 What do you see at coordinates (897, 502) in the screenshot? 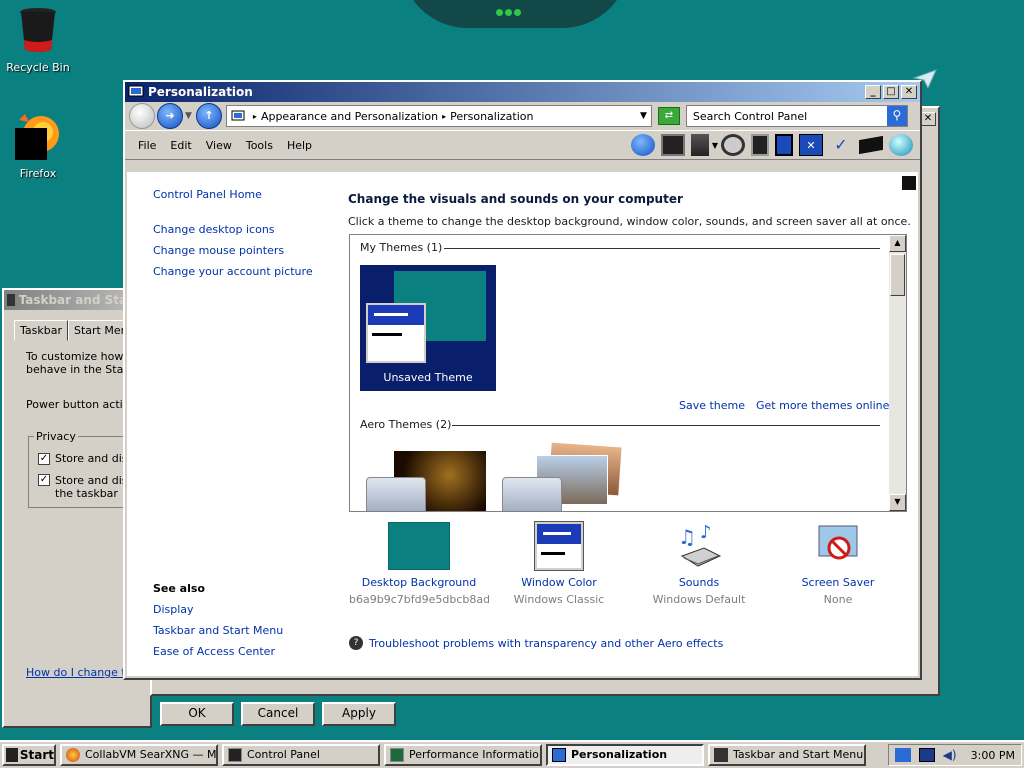
I see `scroll-down-arrow-icon: ▼` at bounding box center [897, 502].